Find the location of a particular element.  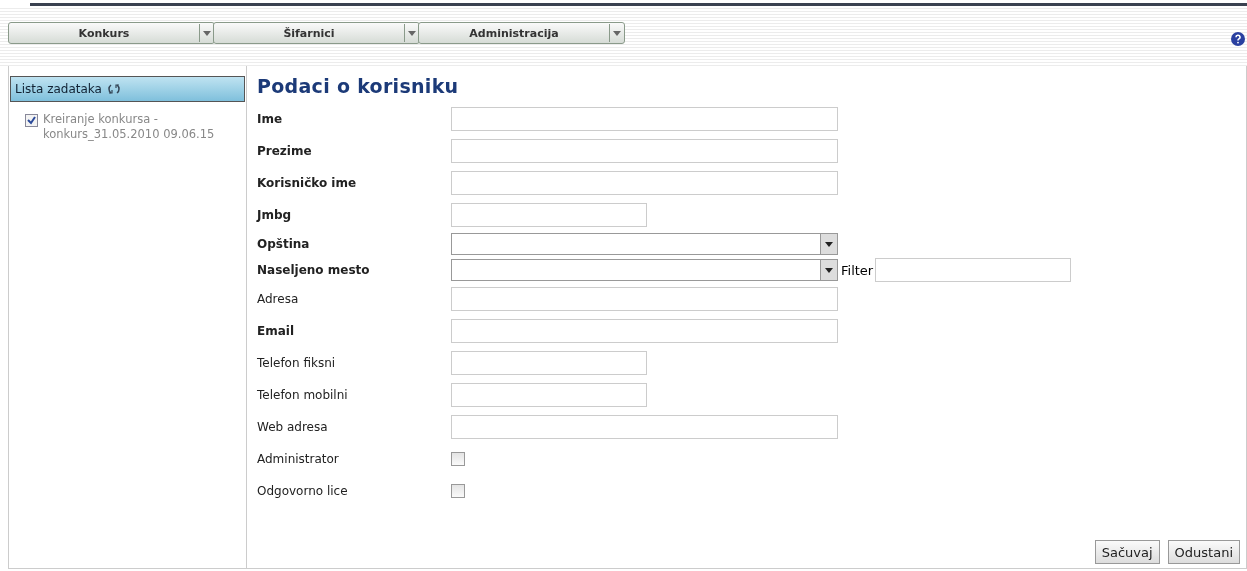

field-label: Naseljeno mesto is located at coordinates (314, 270).